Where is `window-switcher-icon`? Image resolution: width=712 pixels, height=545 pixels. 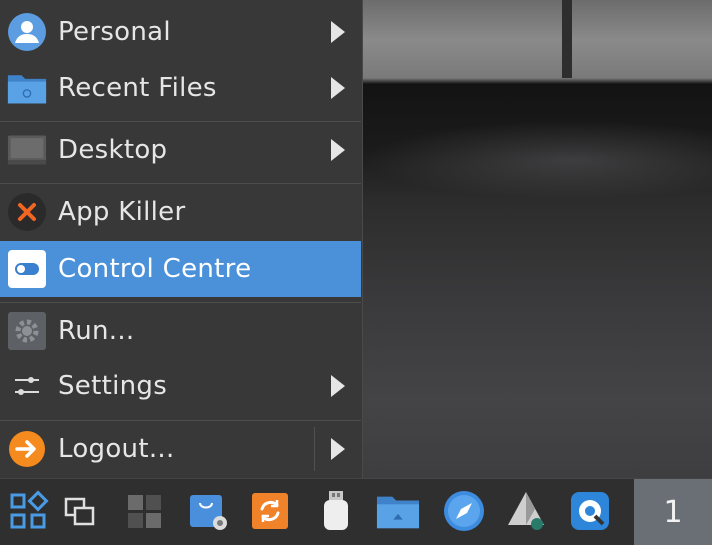
window-switcher-icon is located at coordinates (80, 511).